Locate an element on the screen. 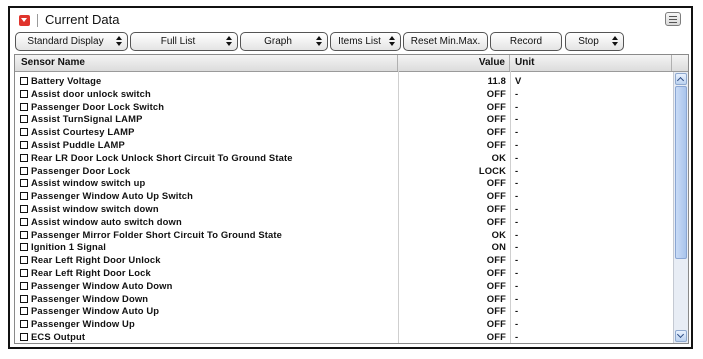 Image resolution: width=703 pixels, height=359 pixels. sensor-name-cell: Battery Voltage is located at coordinates (66, 80).